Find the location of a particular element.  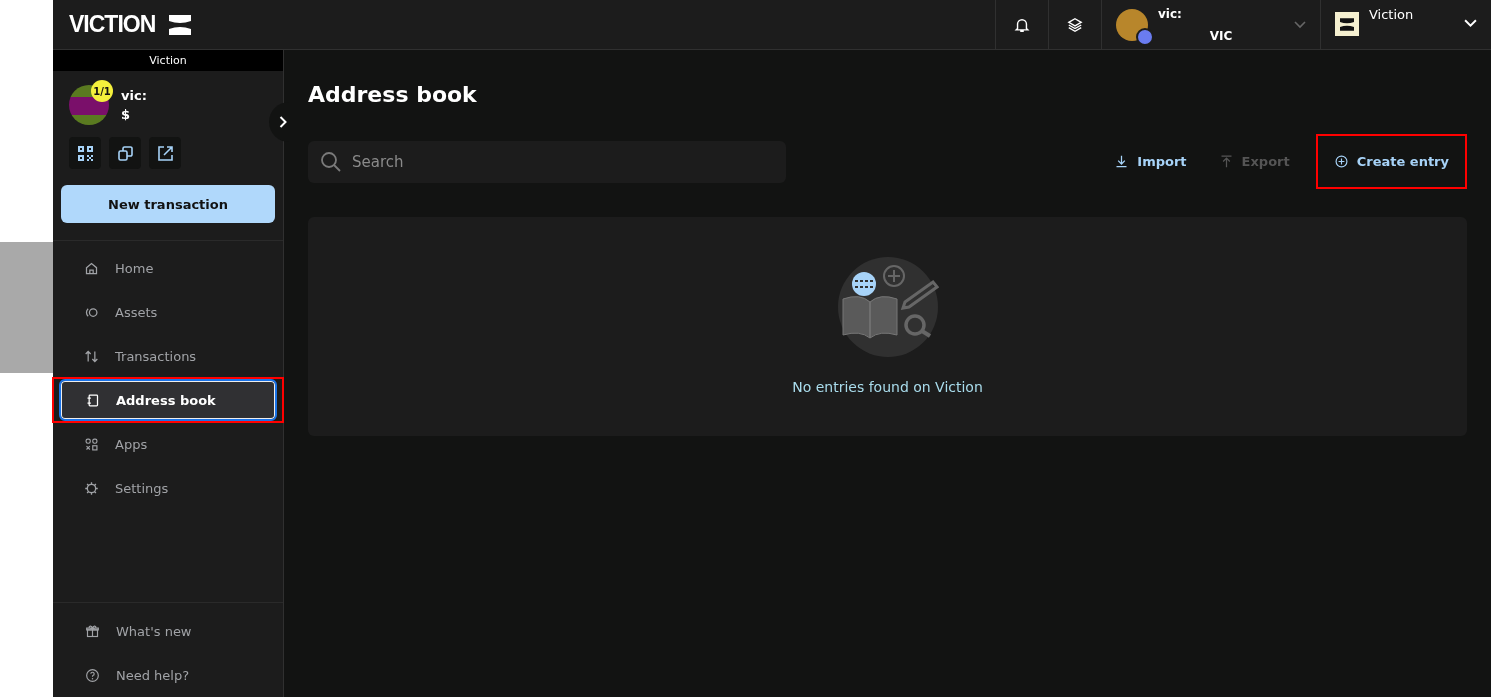

nav-item: Apps is located at coordinates (168, 444).